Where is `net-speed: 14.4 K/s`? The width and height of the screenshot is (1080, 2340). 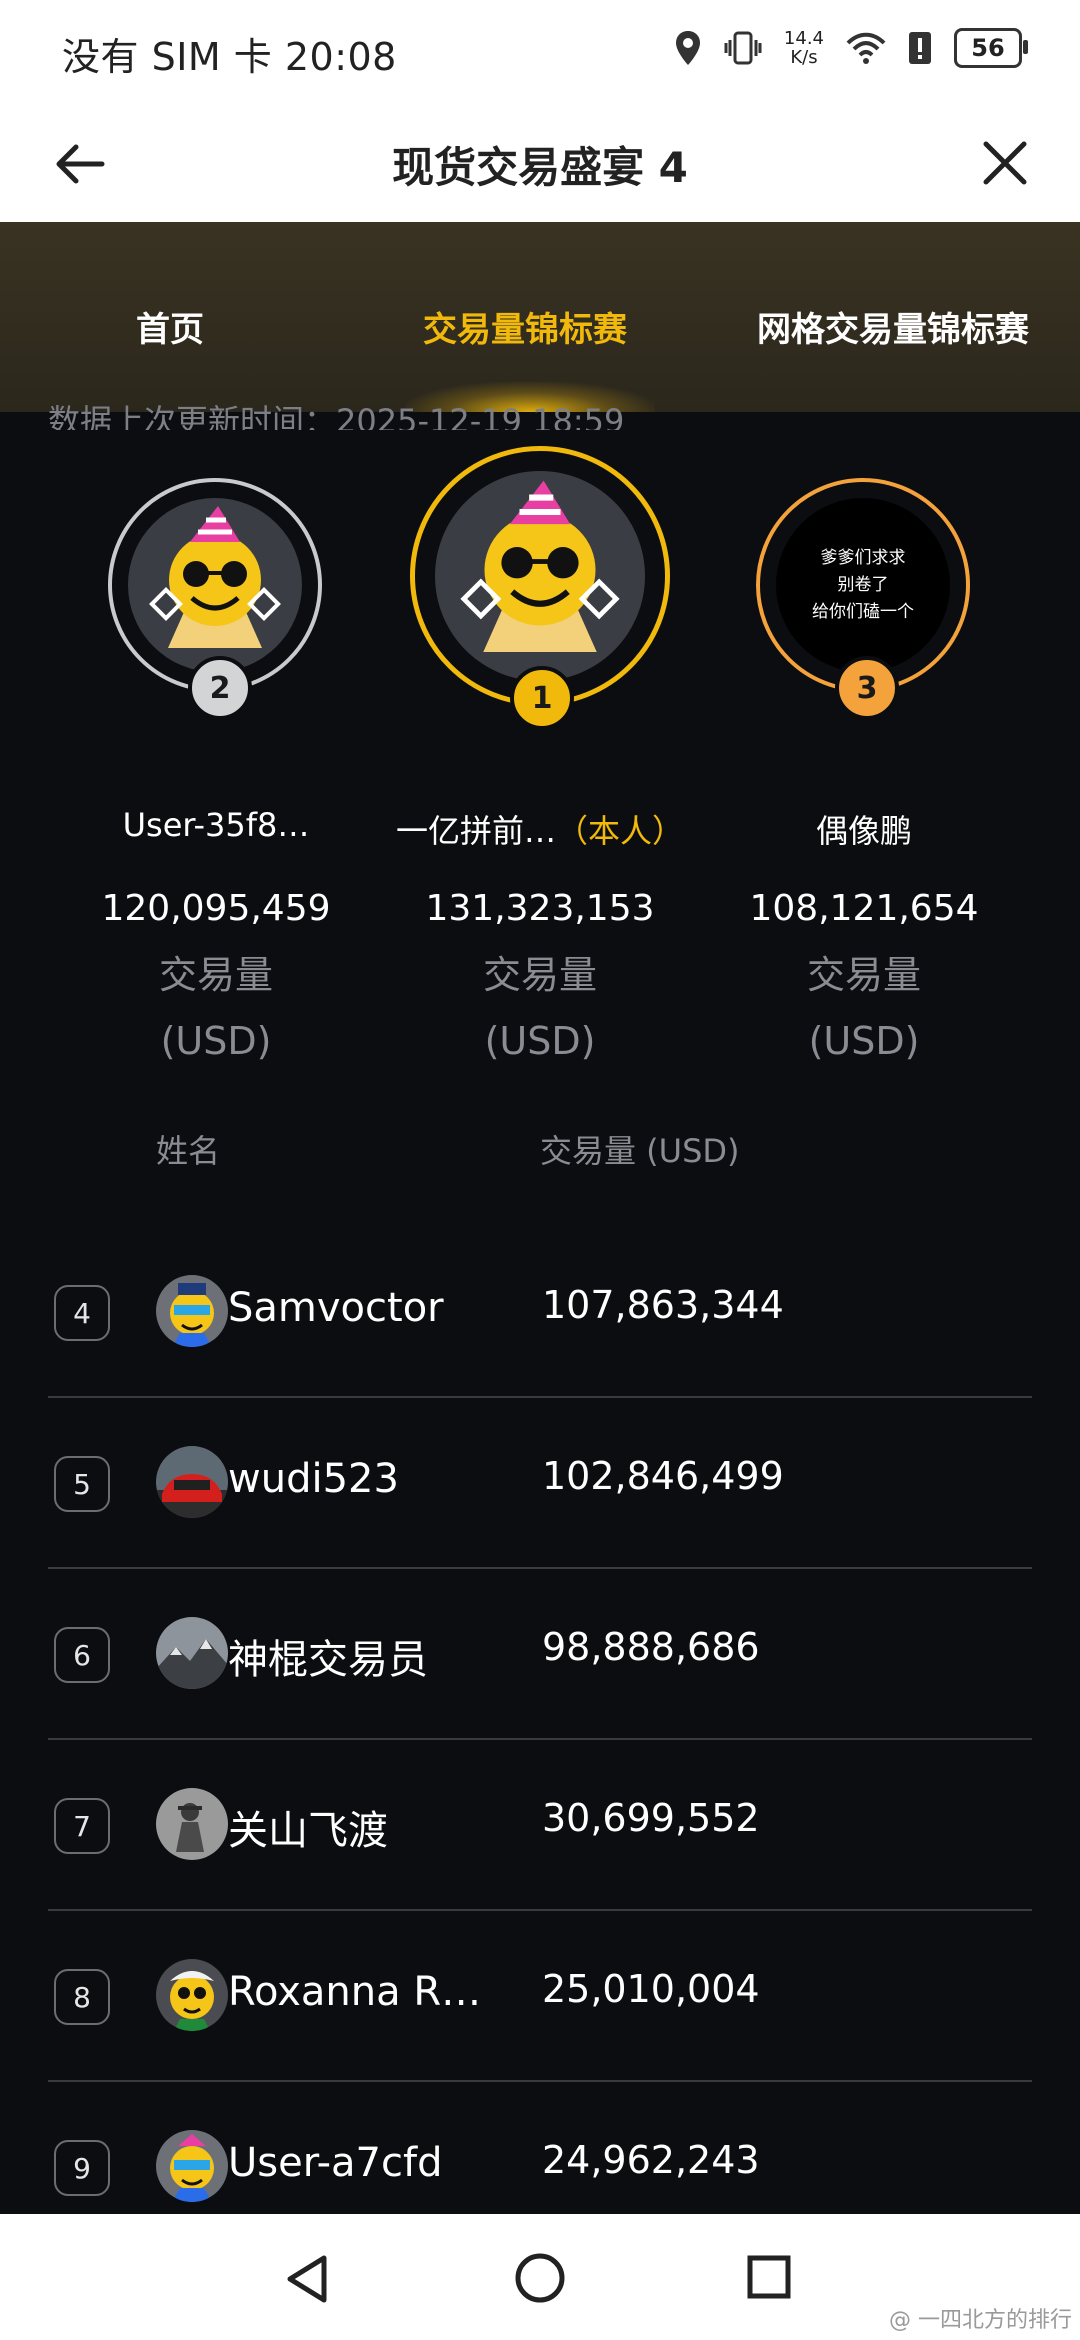
net-speed: 14.4 K/s is located at coordinates (803, 48).